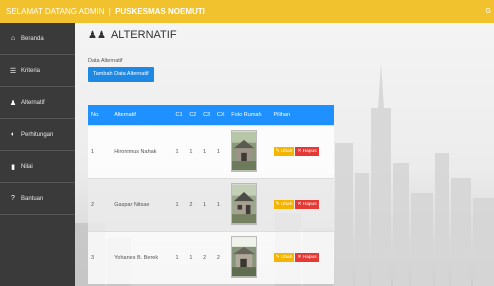 The height and width of the screenshot is (286, 494). What do you see at coordinates (13, 38) in the screenshot?
I see `home-icon: ⌂` at bounding box center [13, 38].